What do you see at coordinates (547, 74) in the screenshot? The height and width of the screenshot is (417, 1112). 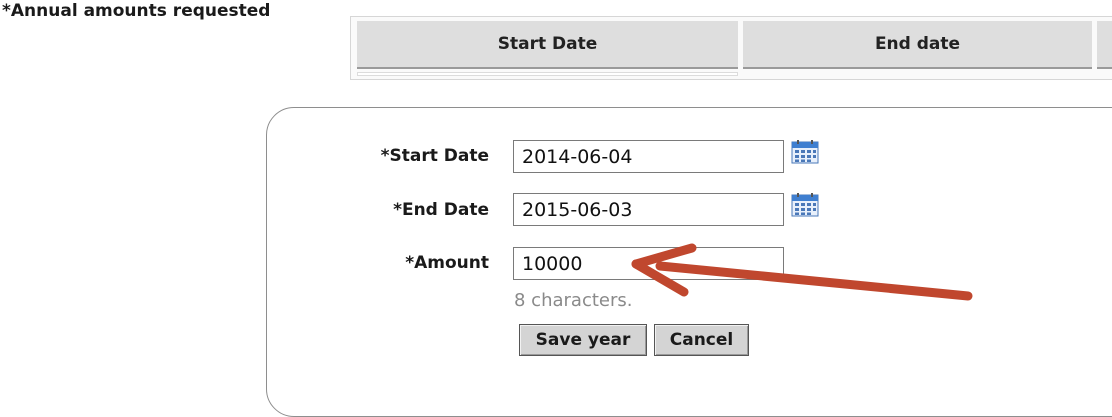 I see `table-row` at bounding box center [547, 74].